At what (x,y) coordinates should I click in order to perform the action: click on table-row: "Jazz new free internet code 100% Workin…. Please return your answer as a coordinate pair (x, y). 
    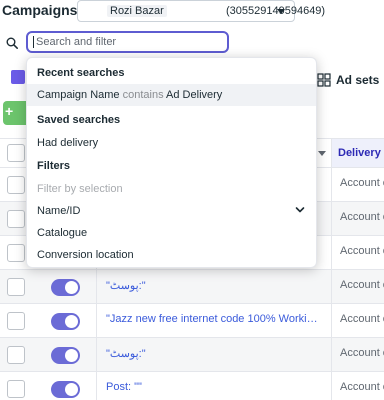
    Looking at the image, I should click on (192, 321).